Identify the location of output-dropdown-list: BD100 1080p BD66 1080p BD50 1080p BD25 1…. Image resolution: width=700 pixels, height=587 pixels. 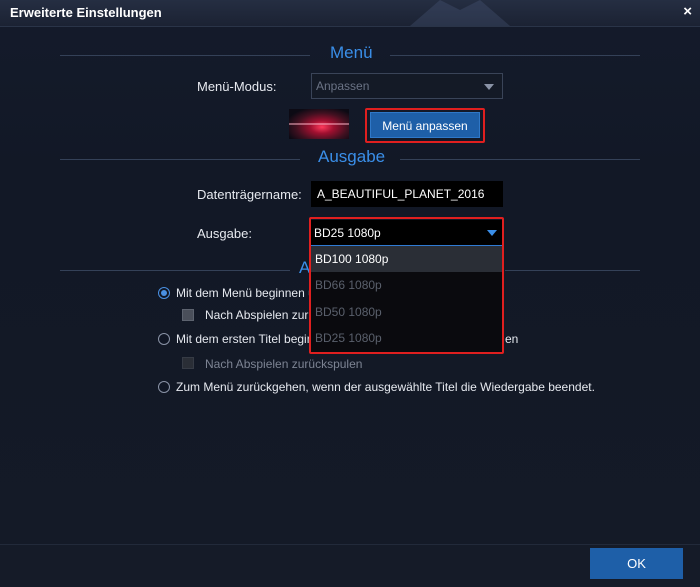
(407, 299).